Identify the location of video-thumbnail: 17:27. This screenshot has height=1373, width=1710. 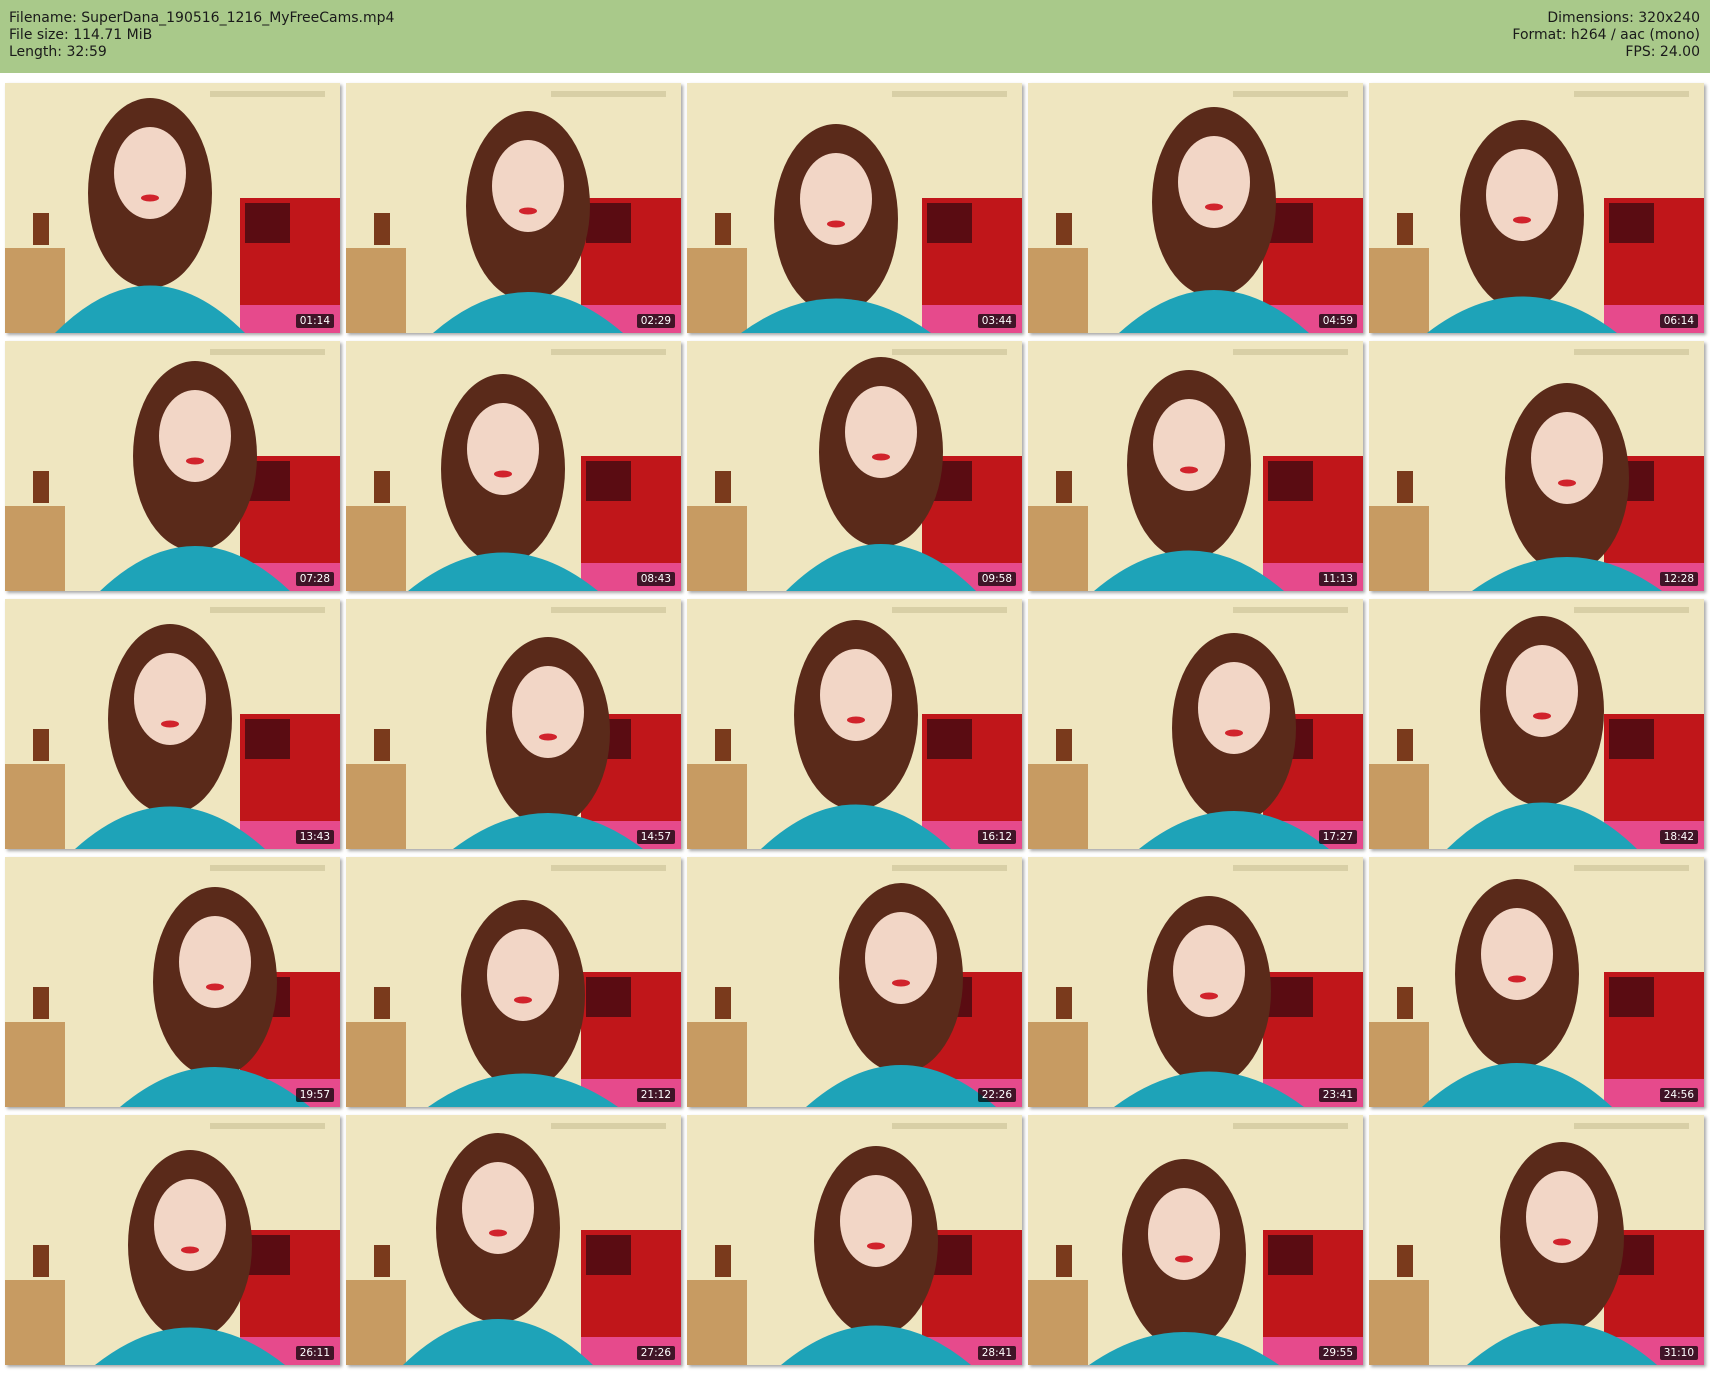
(1195, 724).